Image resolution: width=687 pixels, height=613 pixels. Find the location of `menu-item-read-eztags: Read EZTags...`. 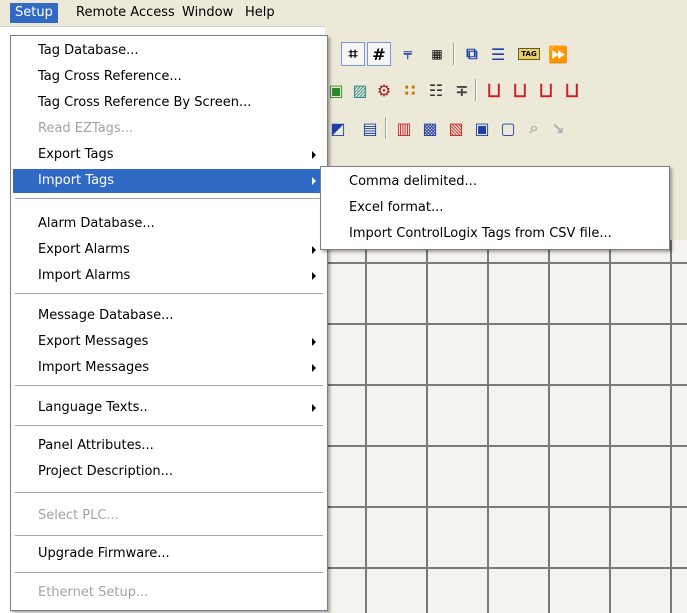

menu-item-read-eztags: Read EZTags... is located at coordinates (86, 128).